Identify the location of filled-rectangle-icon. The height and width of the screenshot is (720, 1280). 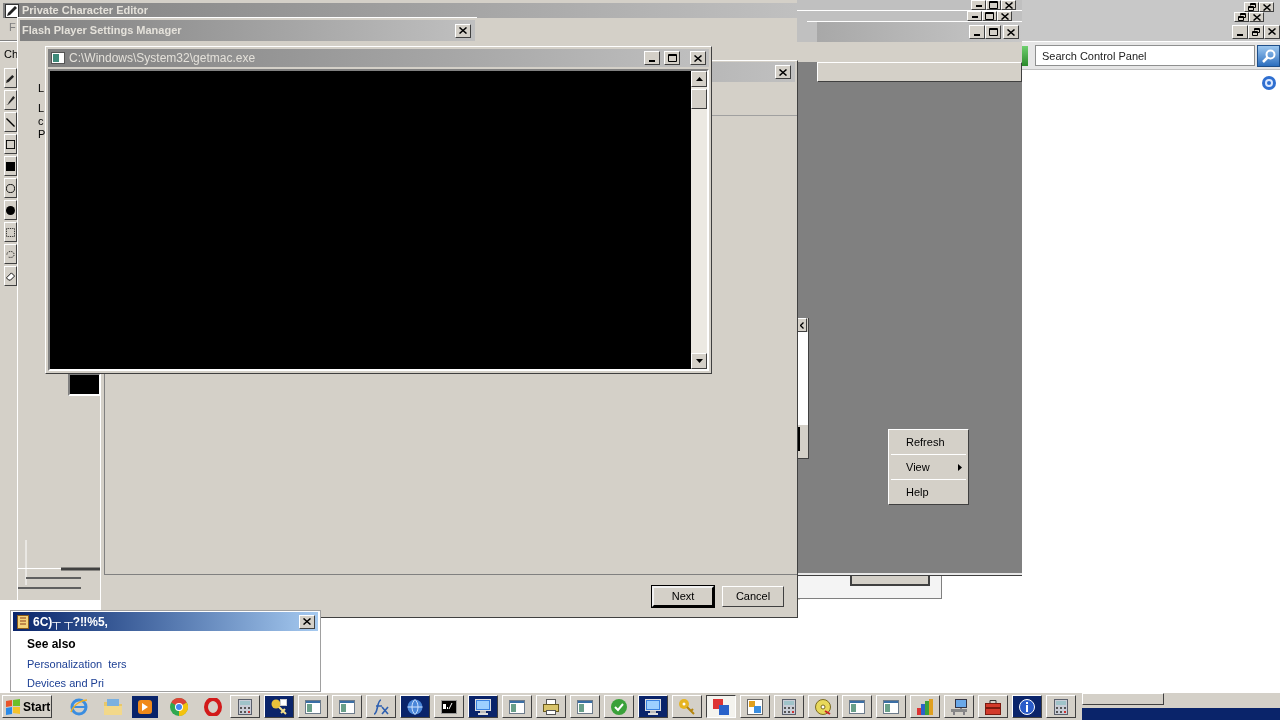
(10, 166).